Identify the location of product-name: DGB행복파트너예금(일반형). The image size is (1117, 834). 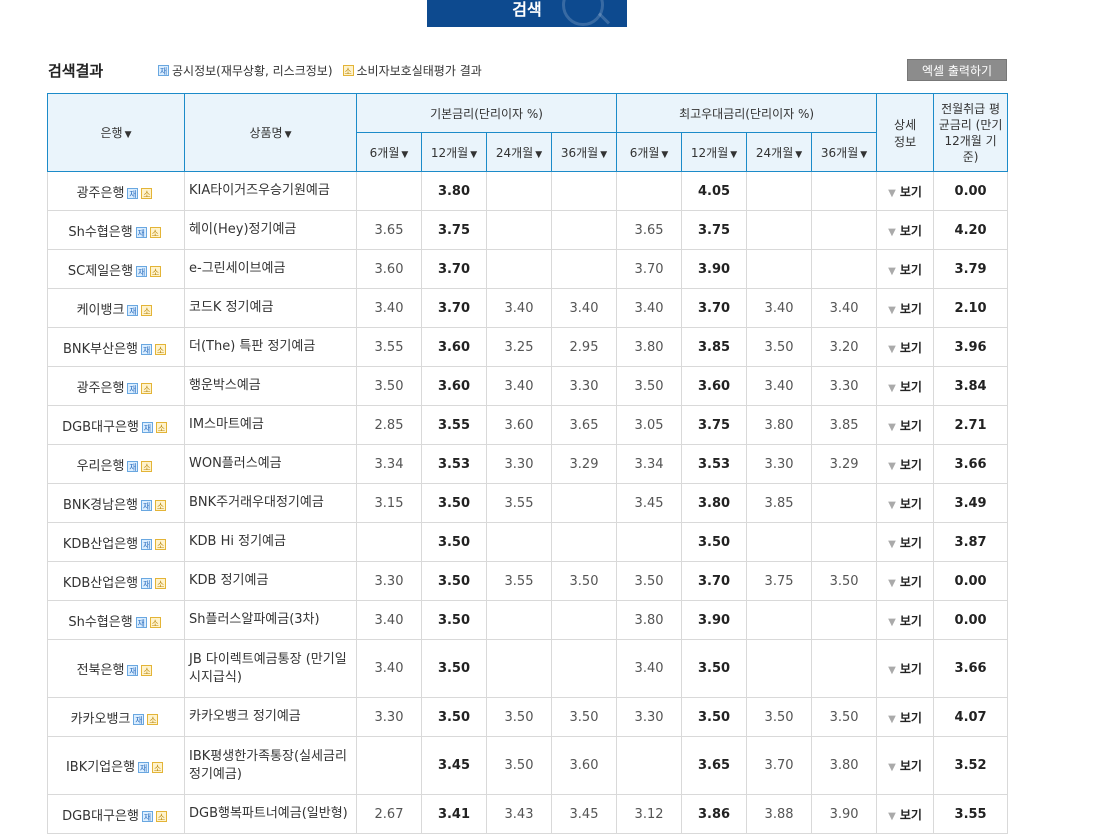
(270, 814).